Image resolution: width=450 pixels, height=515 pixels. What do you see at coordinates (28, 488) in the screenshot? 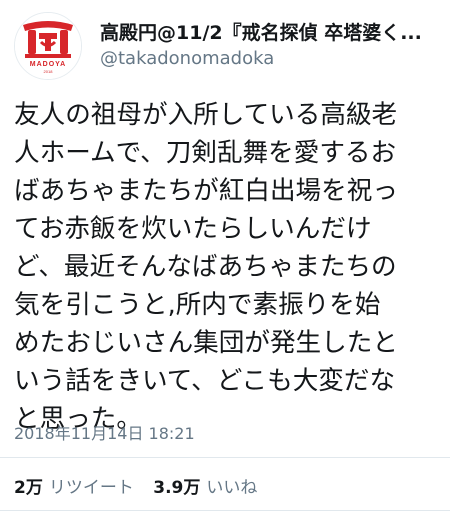
I see `retweet-count: 2万` at bounding box center [28, 488].